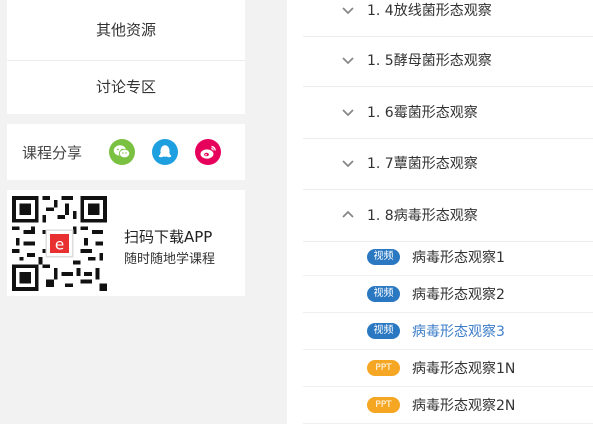 The height and width of the screenshot is (424, 593). I want to click on svg-text: e, so click(59, 245).